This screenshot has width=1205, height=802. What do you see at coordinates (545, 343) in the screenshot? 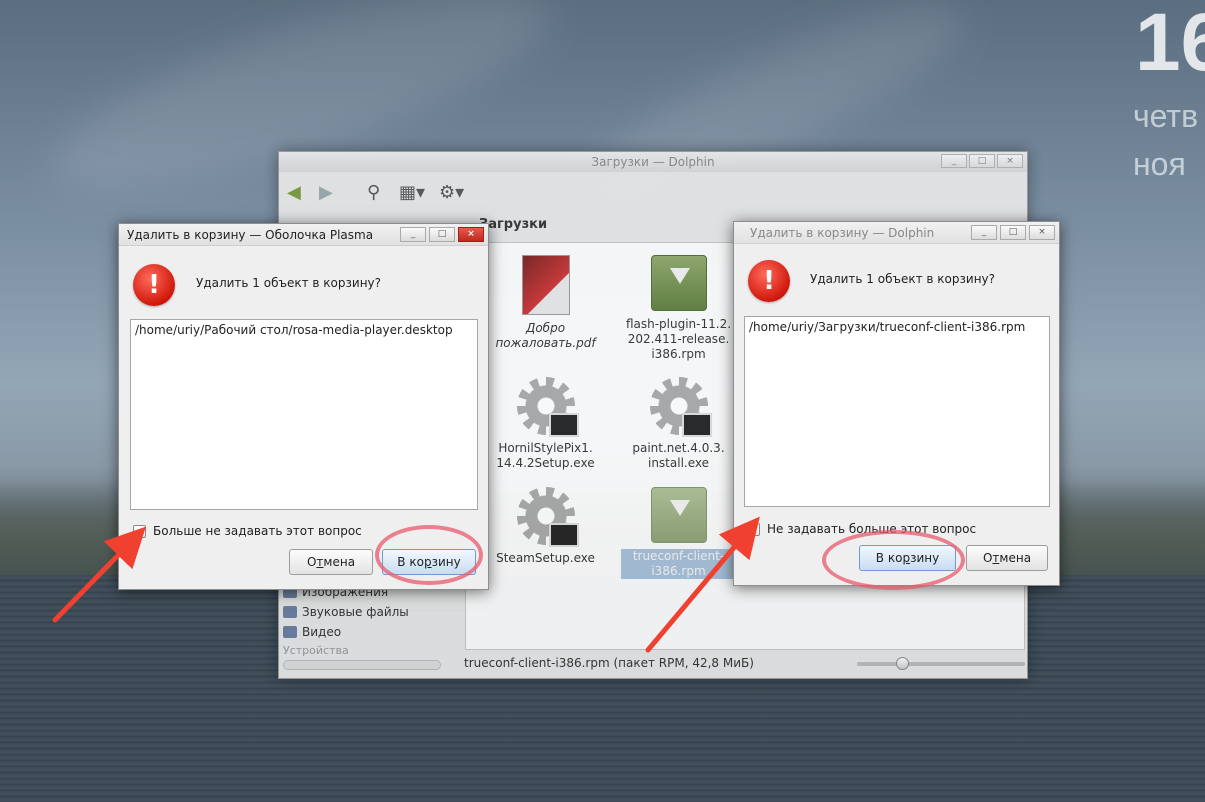
I see `file-label: пожаловать.pdf` at bounding box center [545, 343].